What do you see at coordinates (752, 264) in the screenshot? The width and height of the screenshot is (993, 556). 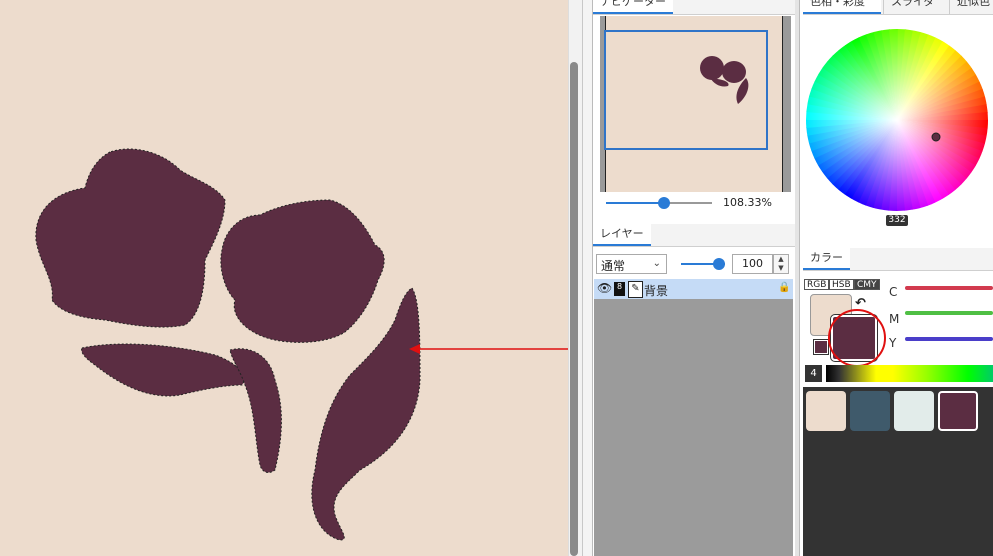 I see `opacity-input: 100` at bounding box center [752, 264].